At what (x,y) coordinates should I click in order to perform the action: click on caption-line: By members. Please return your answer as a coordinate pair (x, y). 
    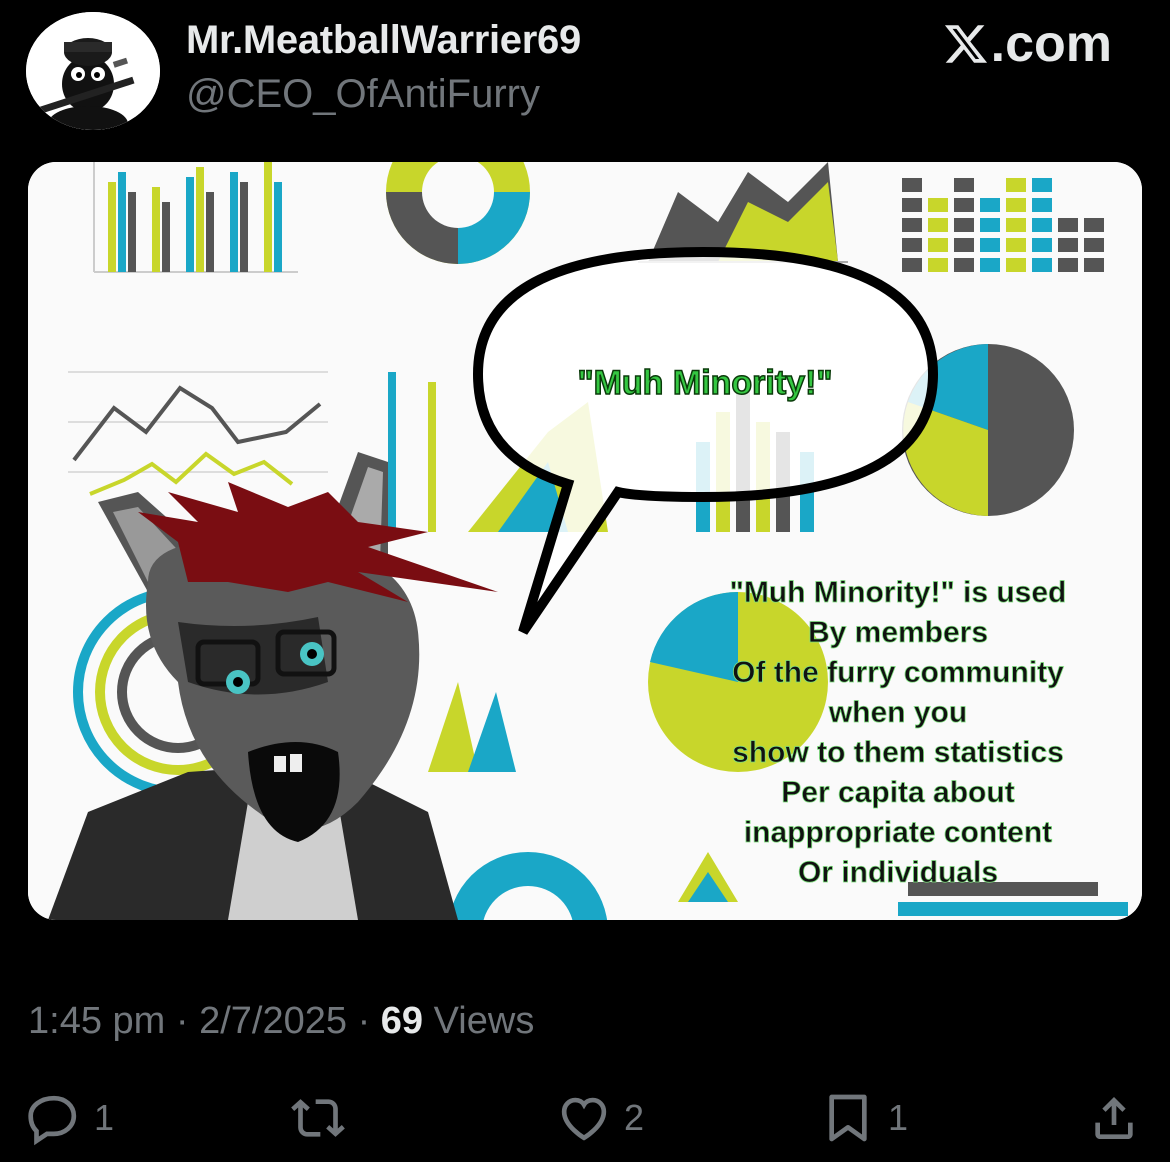
    Looking at the image, I should click on (898, 632).